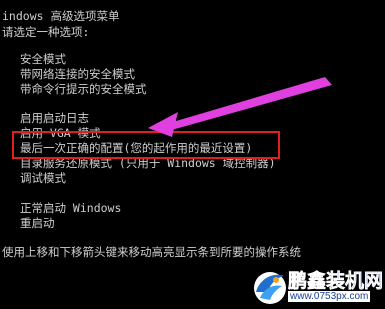 Image resolution: width=385 pixels, height=309 pixels. What do you see at coordinates (336, 281) in the screenshot?
I see `watermark-title: 鹏鑫装机网` at bounding box center [336, 281].